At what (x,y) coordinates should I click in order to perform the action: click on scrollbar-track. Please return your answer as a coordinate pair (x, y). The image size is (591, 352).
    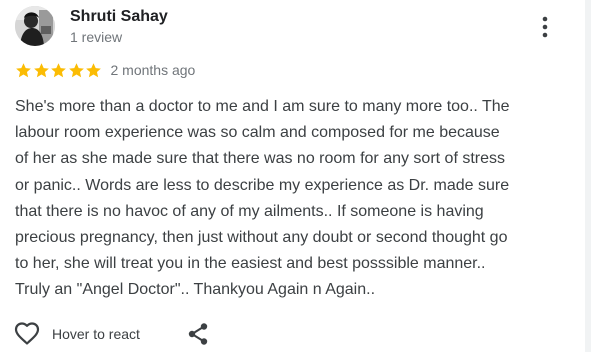
    Looking at the image, I should click on (588, 176).